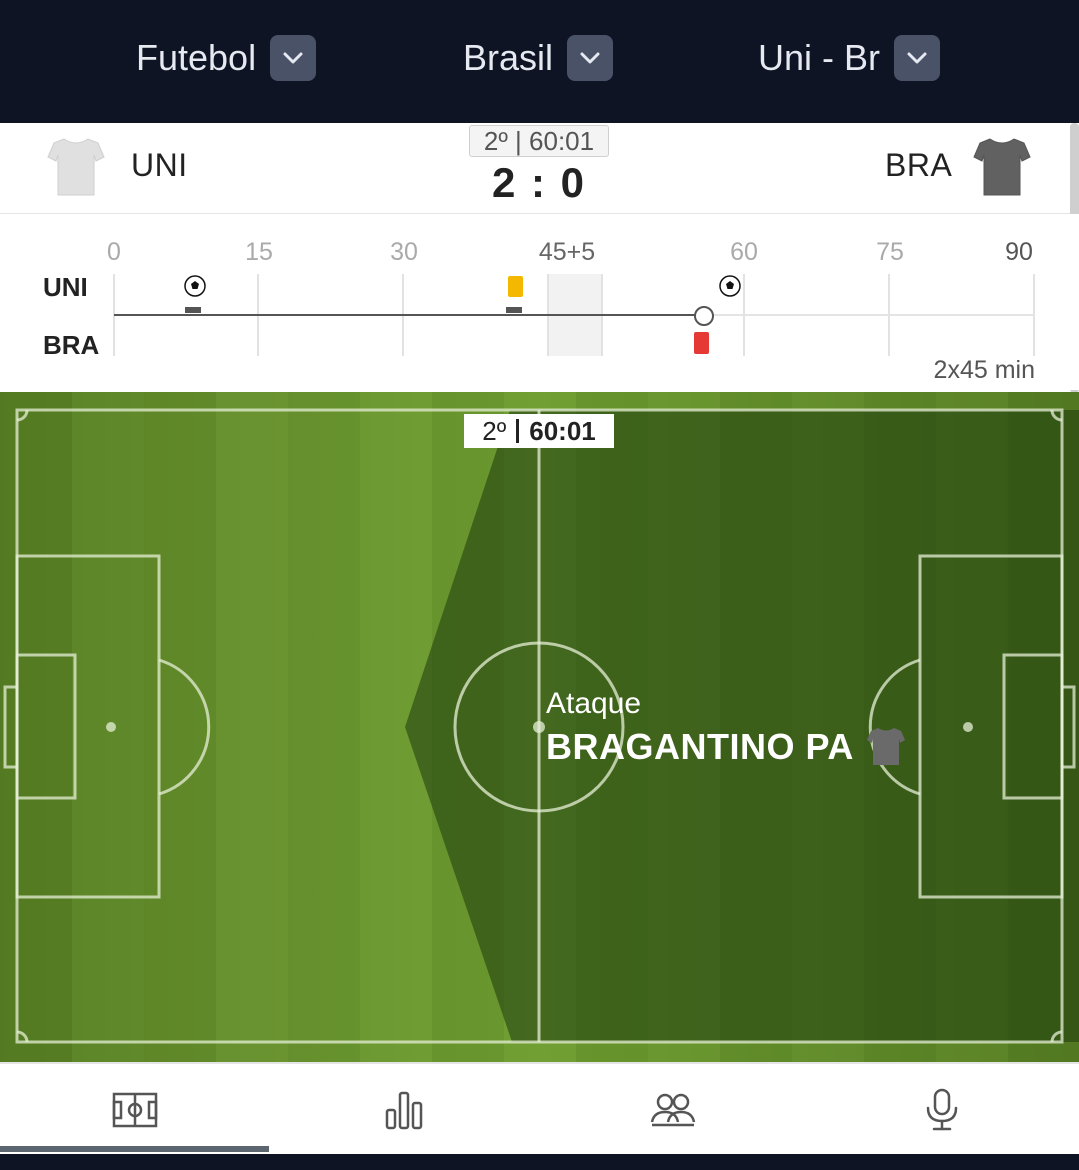 The width and height of the screenshot is (1079, 1170). I want to click on timeline-tick: 0, so click(114, 252).